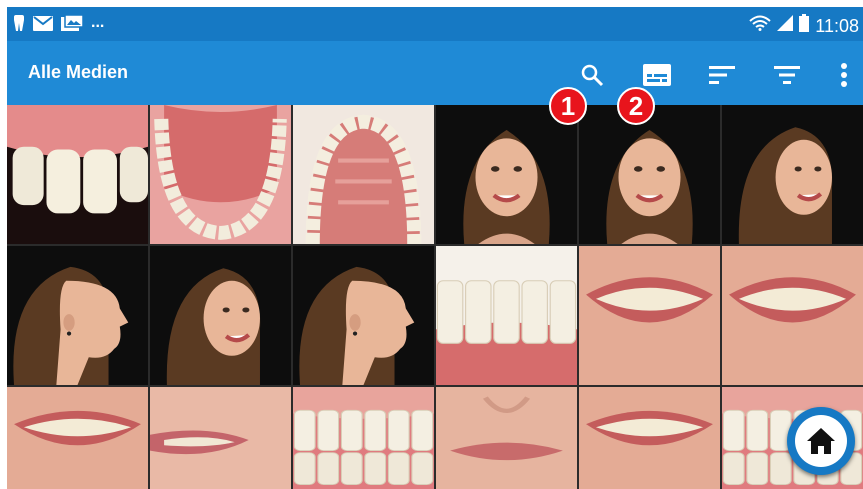 Image resolution: width=863 pixels, height=489 pixels. Describe the element at coordinates (568, 106) in the screenshot. I see `callout-badge-1: 1` at that location.